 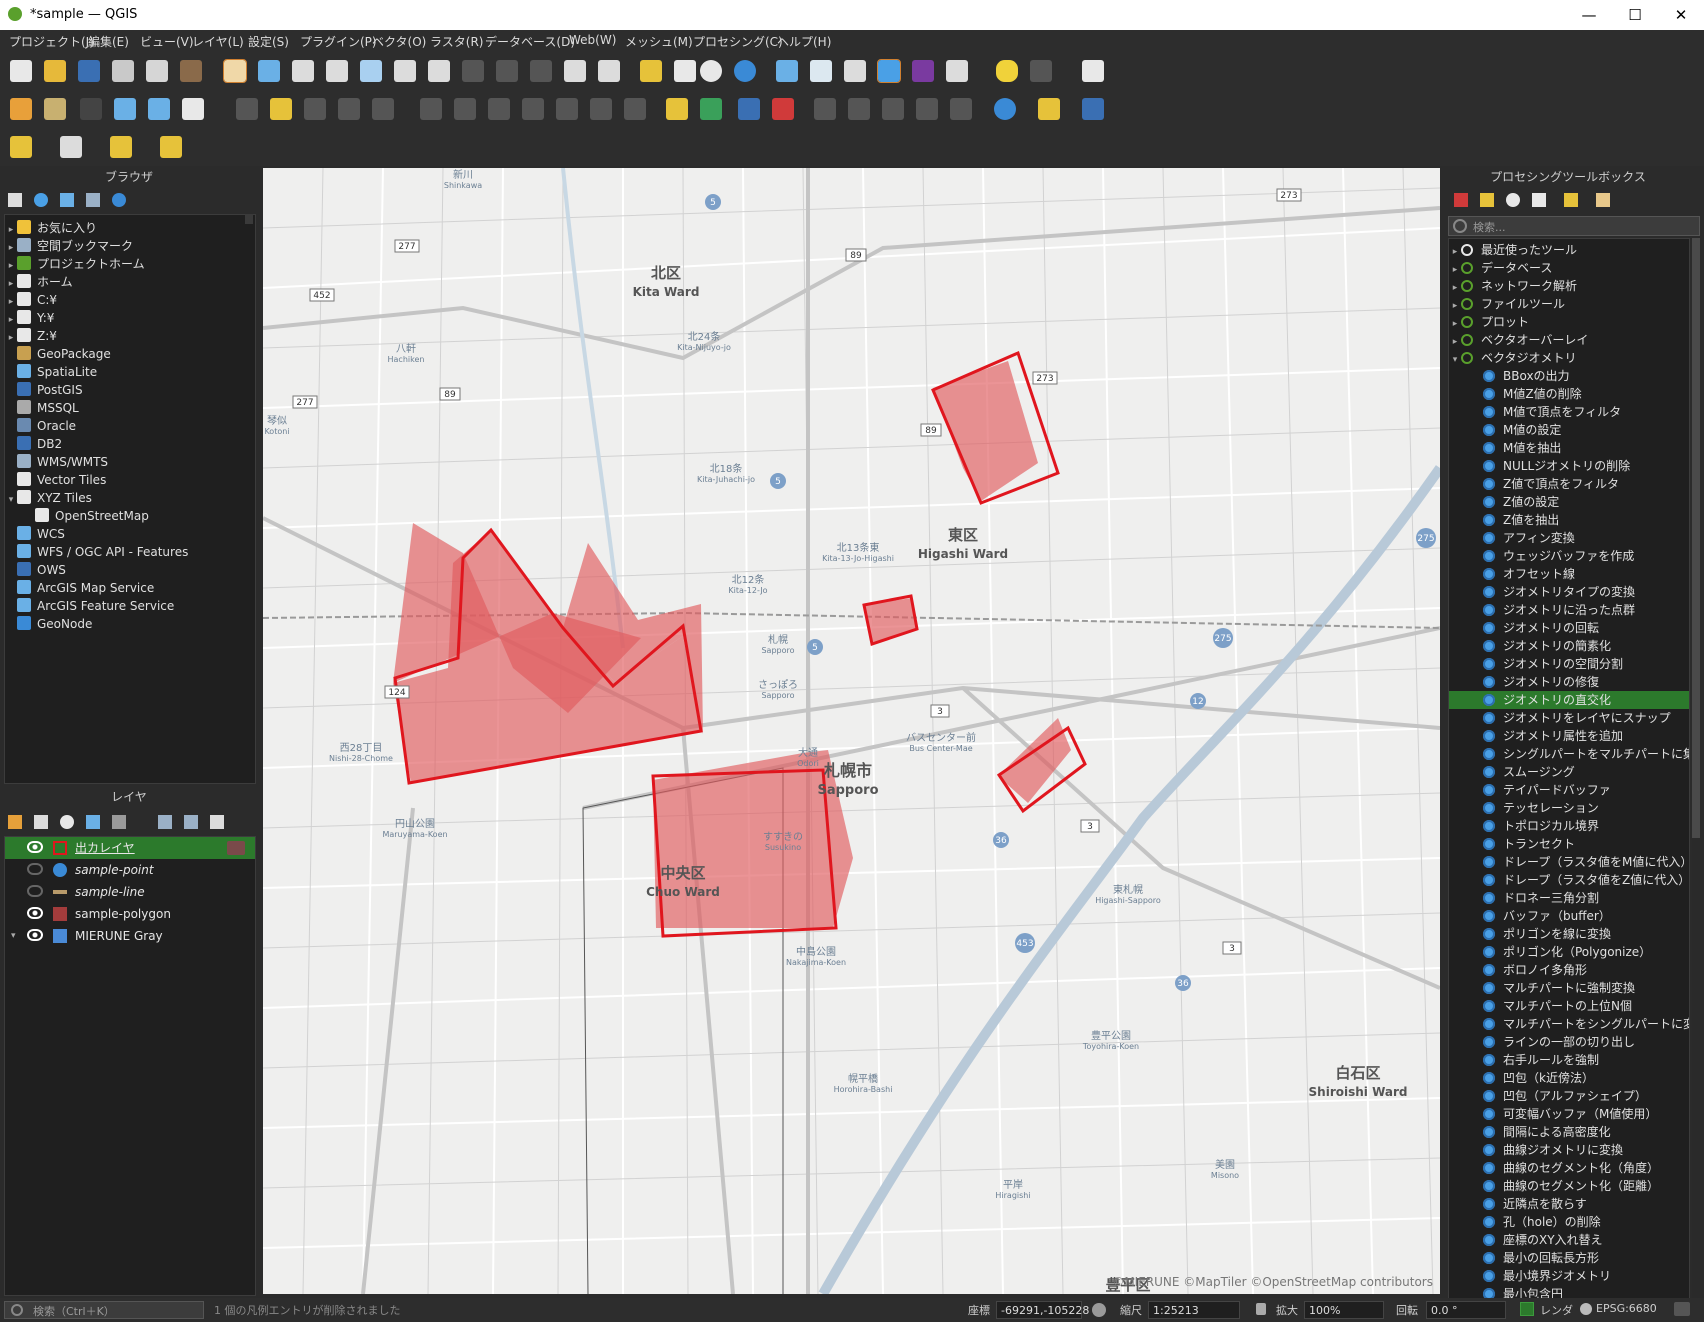 What do you see at coordinates (1569, 970) in the screenshot?
I see `toolbox-tool: ボロノイ多角形` at bounding box center [1569, 970].